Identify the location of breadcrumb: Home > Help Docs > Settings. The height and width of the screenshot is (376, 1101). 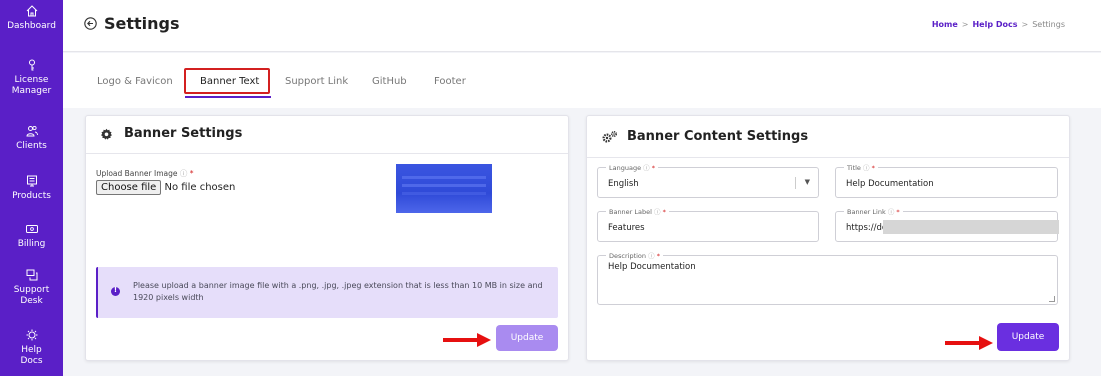
(998, 24).